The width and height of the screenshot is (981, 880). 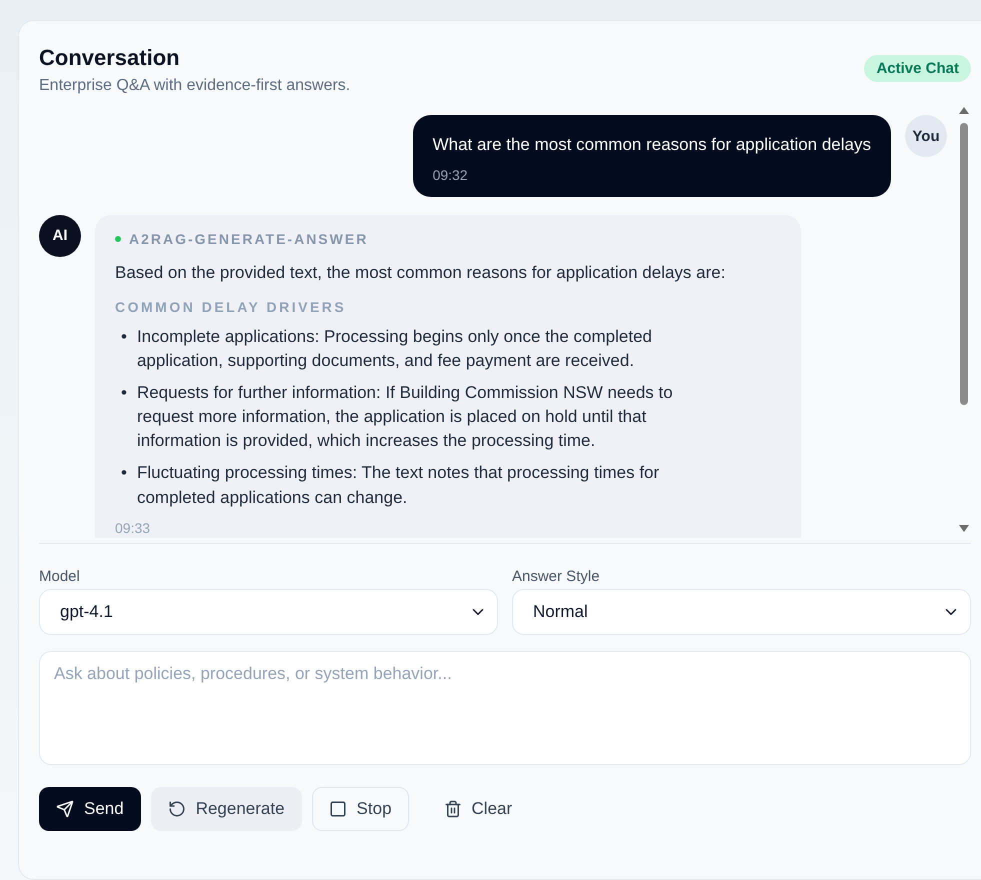 What do you see at coordinates (398, 485) in the screenshot?
I see `bullet-item: Fluctuating processing times: The text notes that processing times for completed applications can change.` at bounding box center [398, 485].